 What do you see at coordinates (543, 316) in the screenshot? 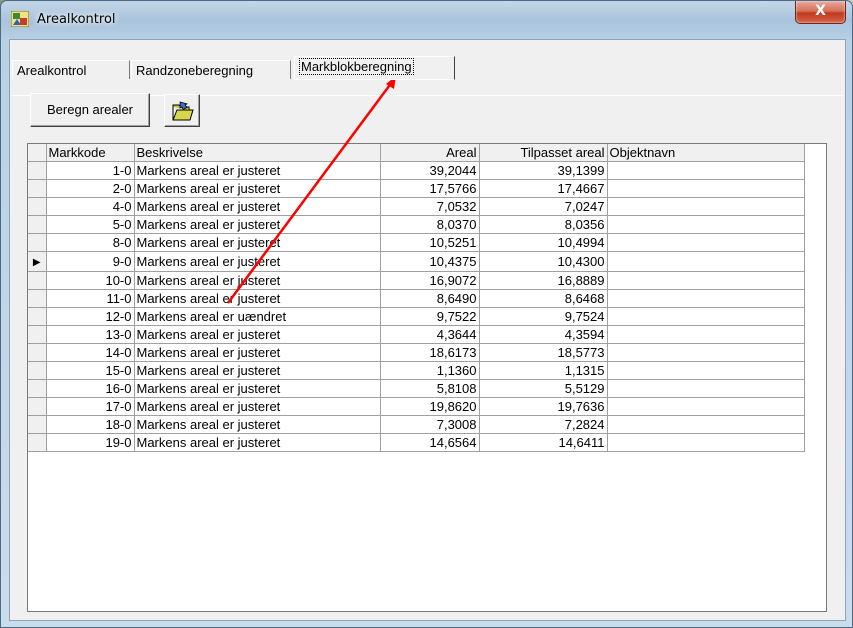
I see `cell-tilpasset-areal: 9,7524` at bounding box center [543, 316].